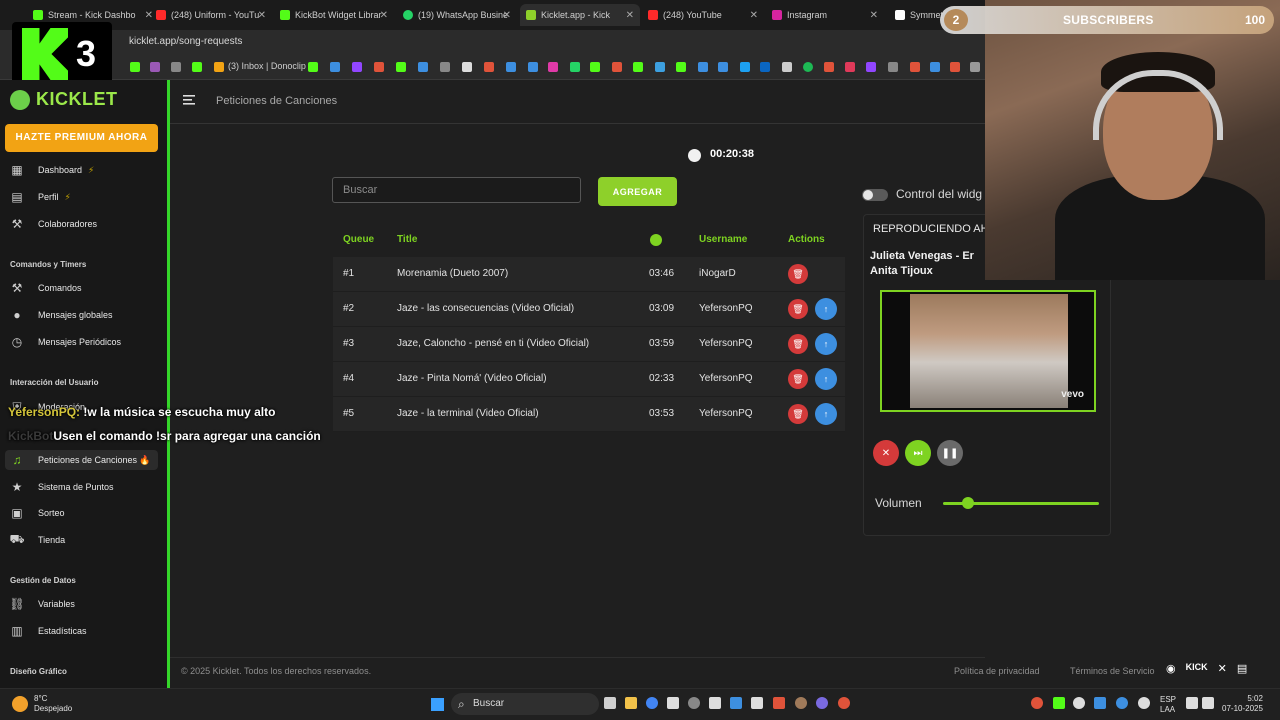  Describe the element at coordinates (85, 197) in the screenshot. I see `sidebar-item-perfil: ▤ Perfil ⚡` at that location.